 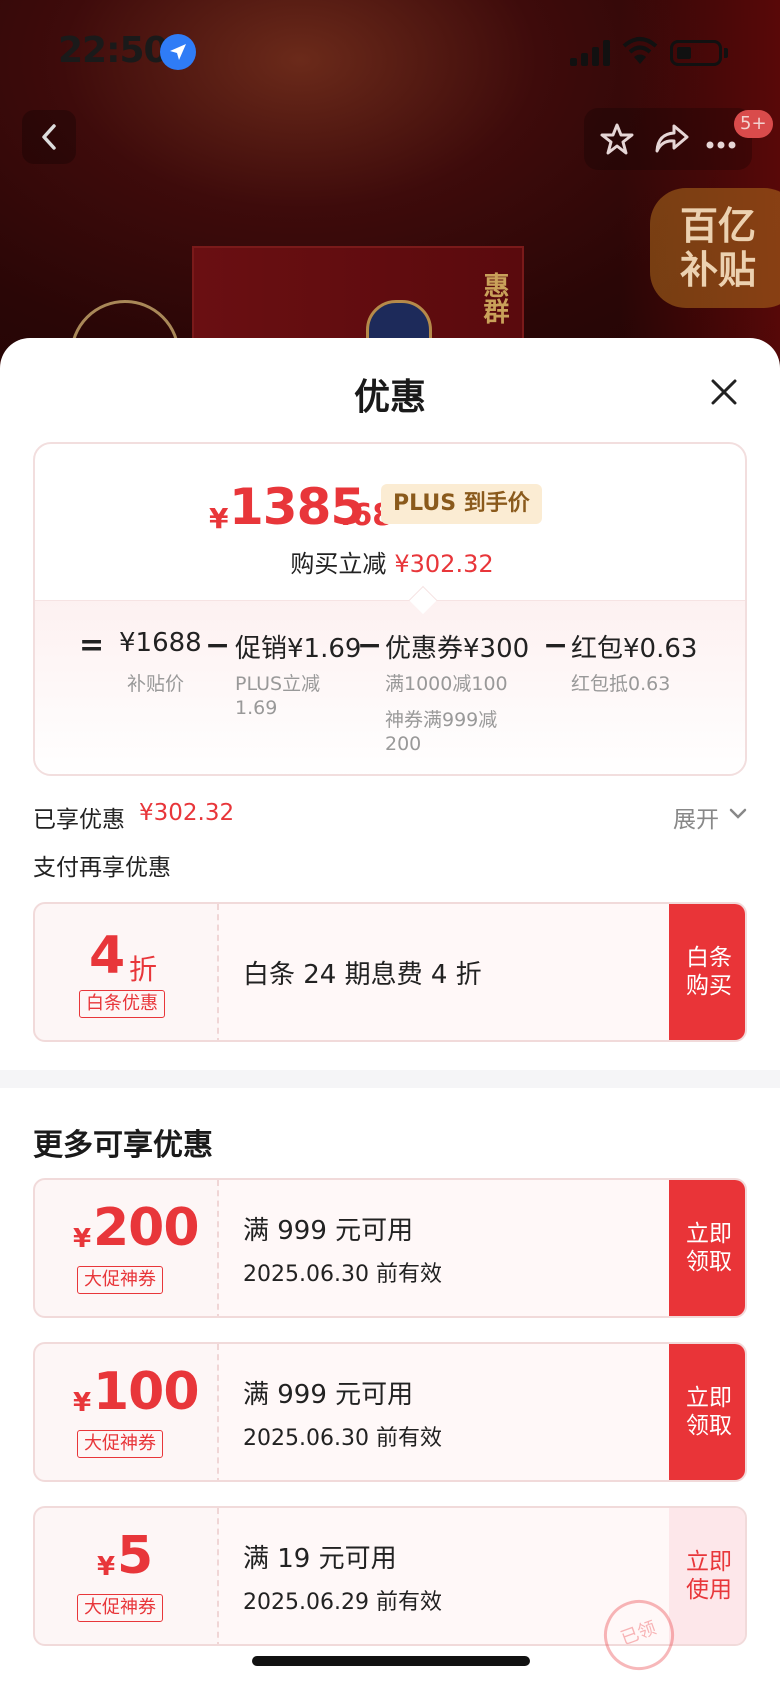 I want to click on location-icon, so click(x=178, y=52).